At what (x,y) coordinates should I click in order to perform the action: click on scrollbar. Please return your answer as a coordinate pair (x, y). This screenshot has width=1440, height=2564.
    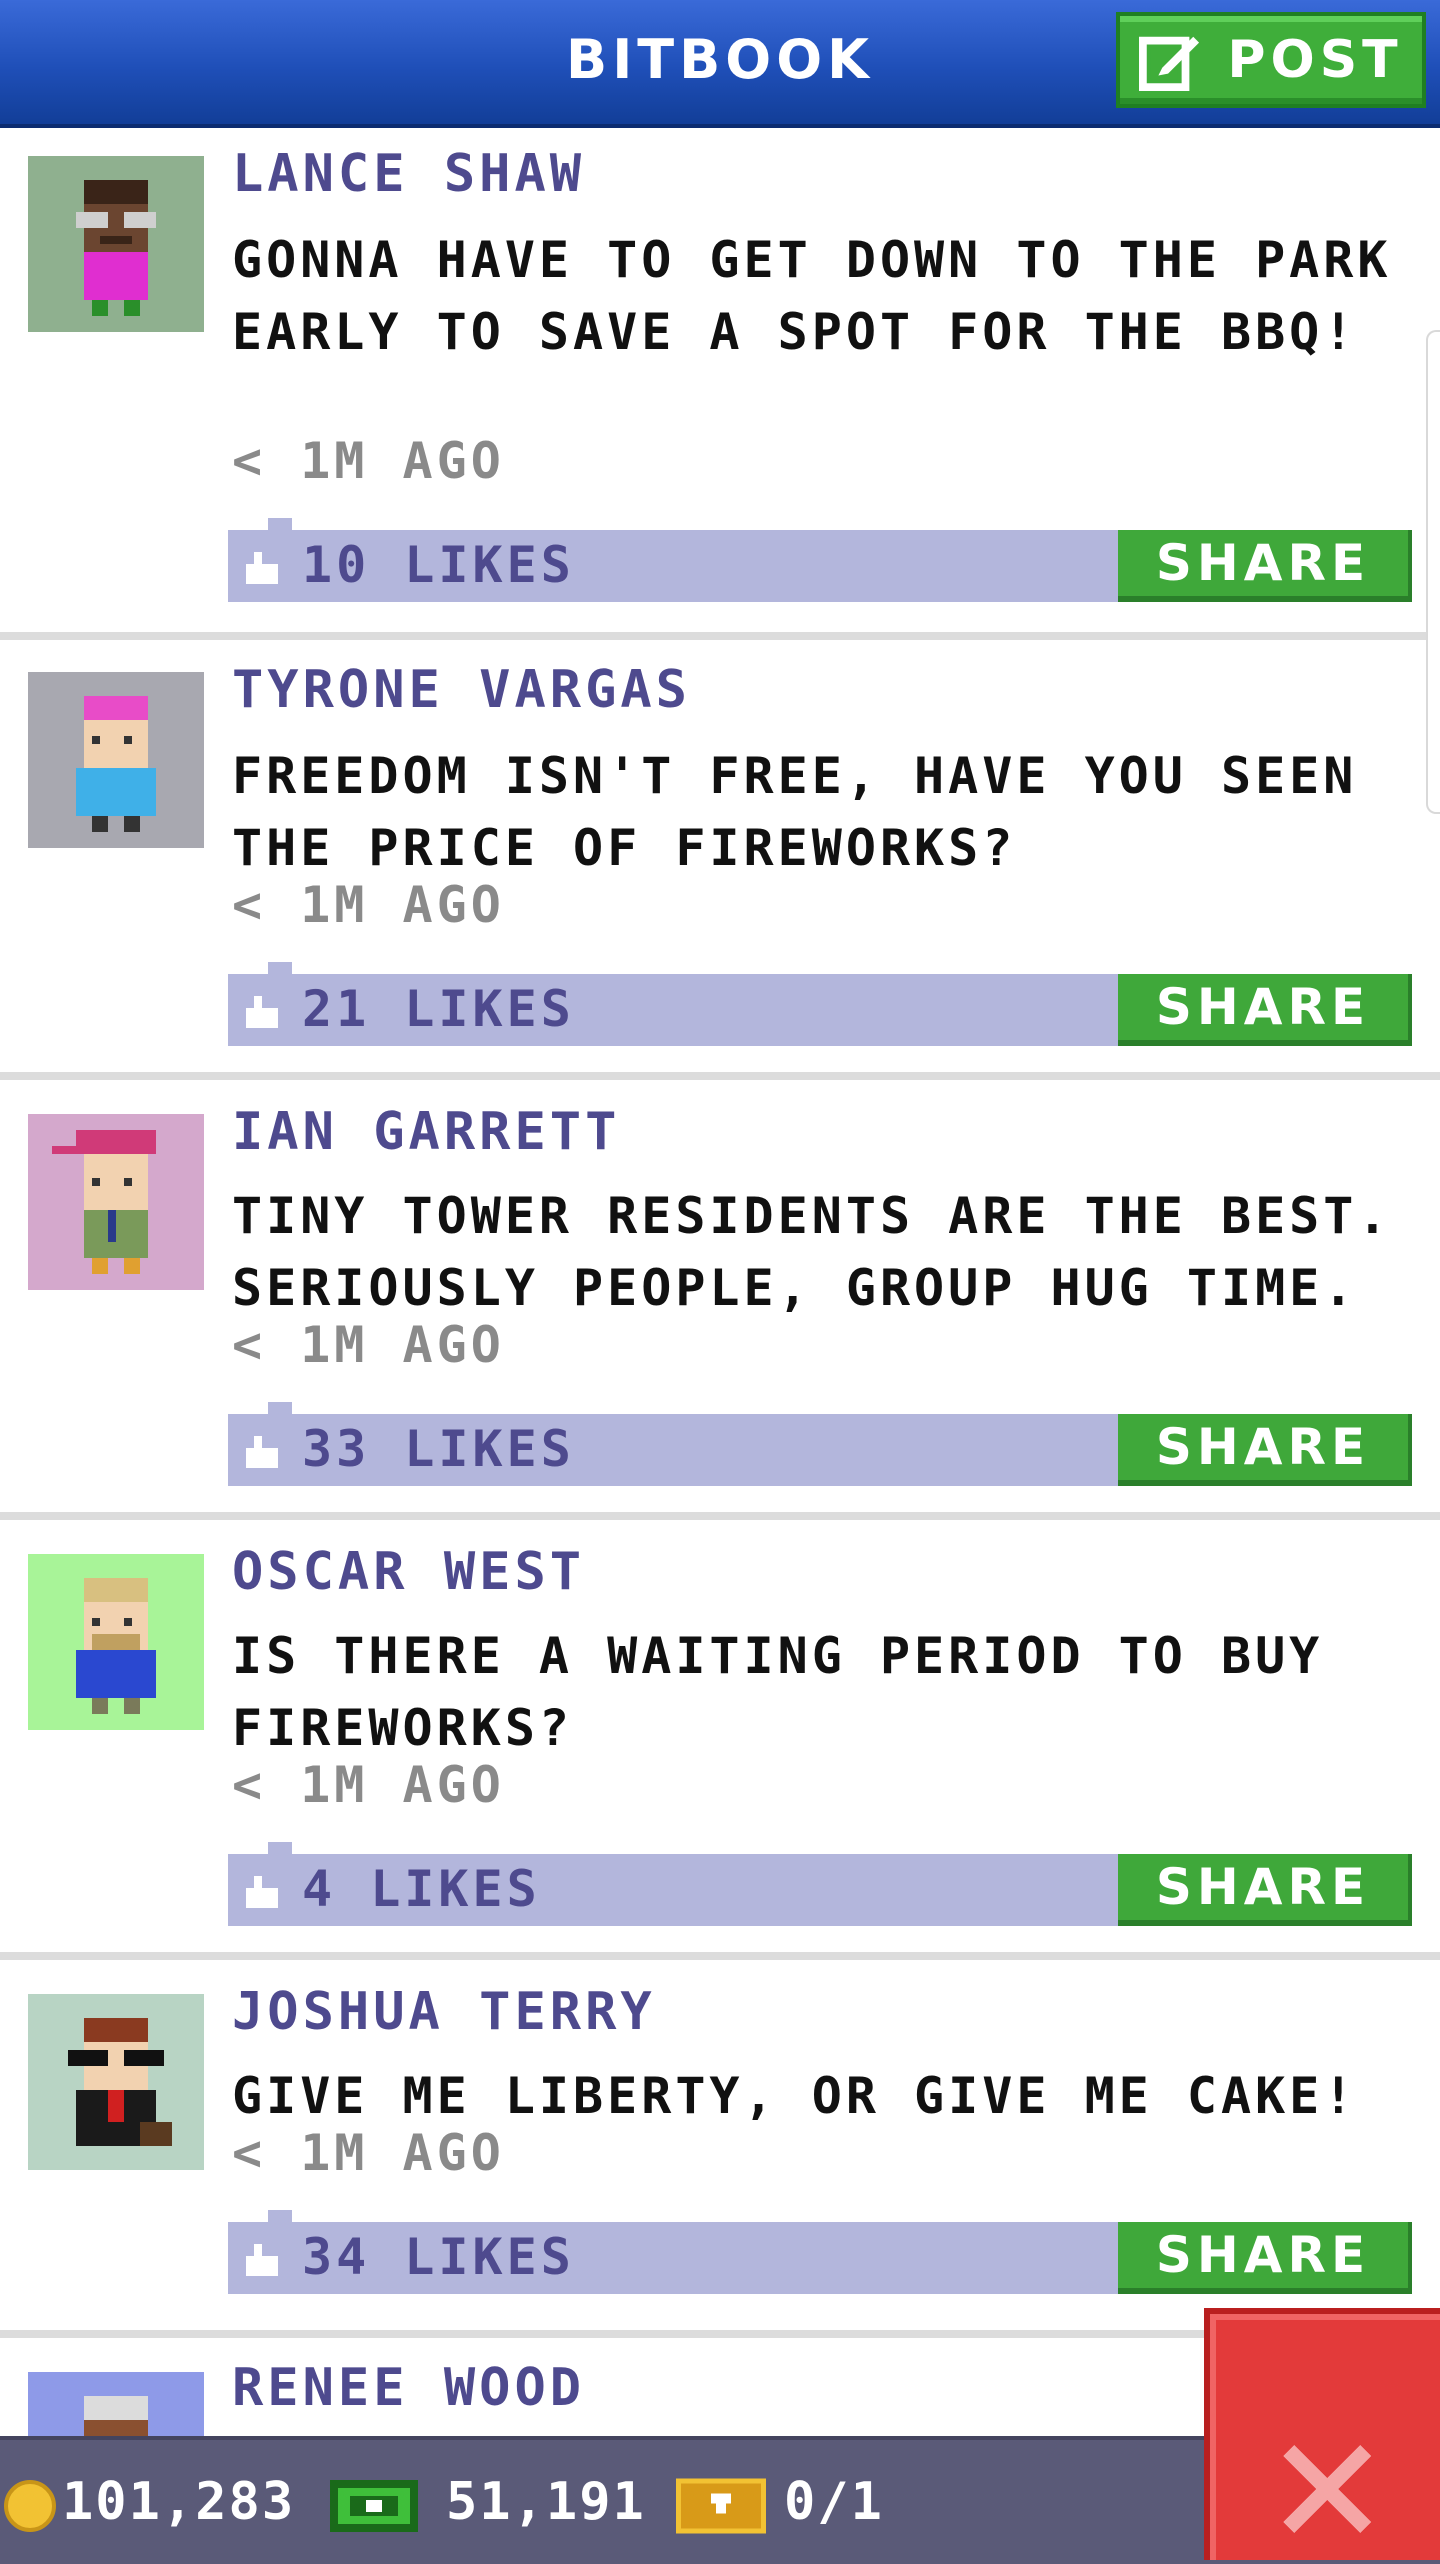
    Looking at the image, I should click on (1433, 572).